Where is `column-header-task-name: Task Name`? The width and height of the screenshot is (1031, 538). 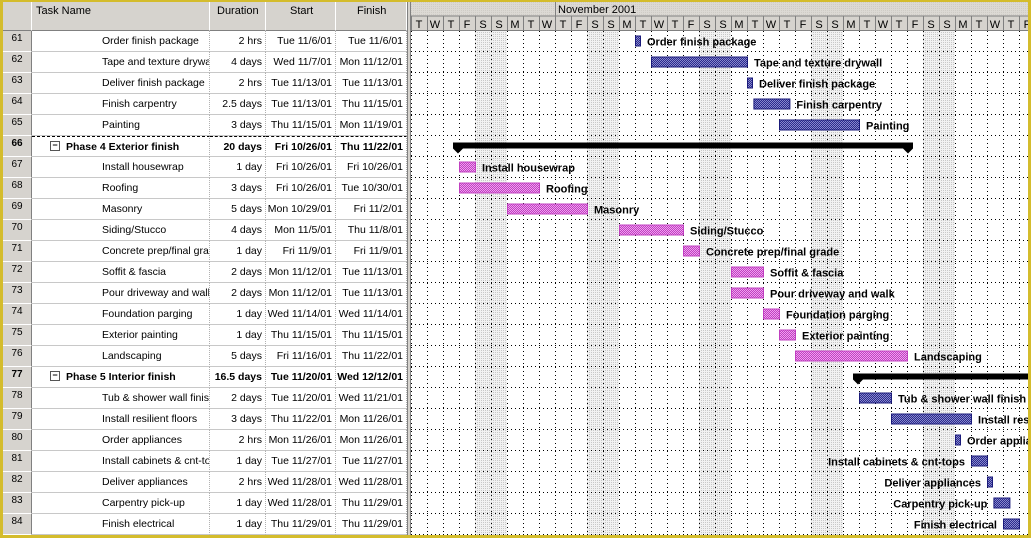 column-header-task-name: Task Name is located at coordinates (121, 16).